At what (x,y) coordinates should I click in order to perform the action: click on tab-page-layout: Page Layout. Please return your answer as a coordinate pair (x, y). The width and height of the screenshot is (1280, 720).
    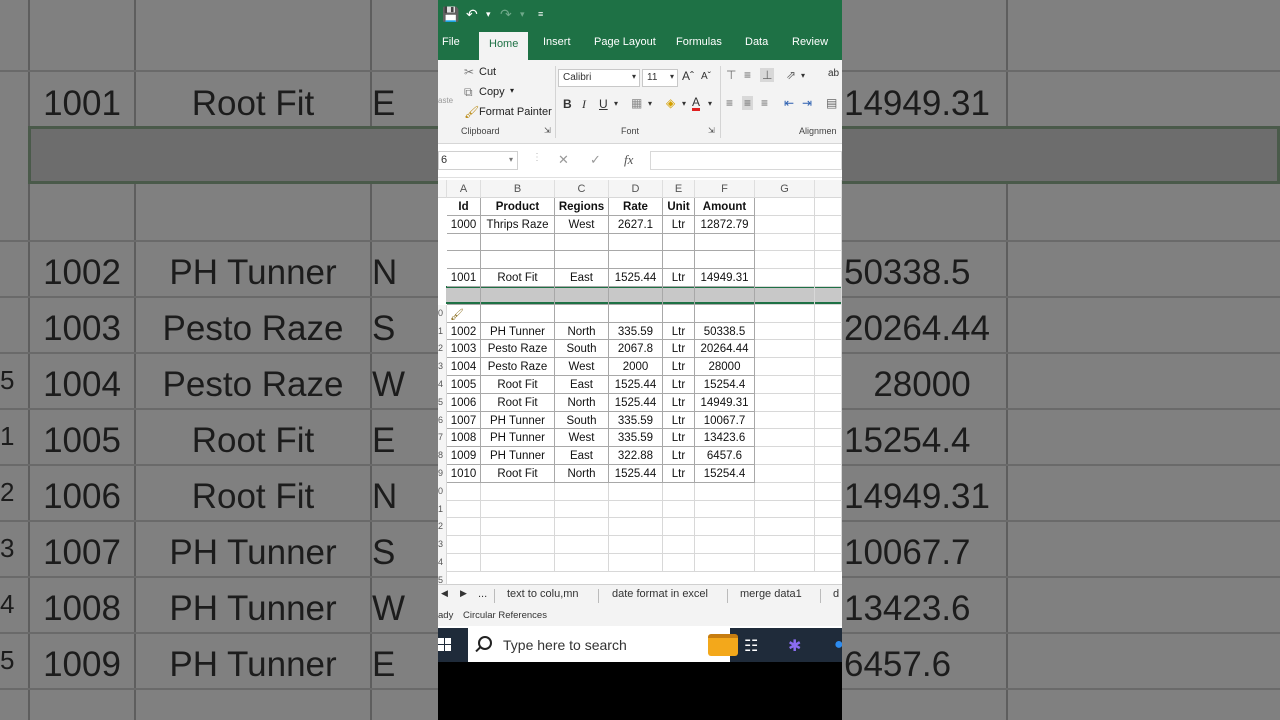
    Looking at the image, I should click on (625, 42).